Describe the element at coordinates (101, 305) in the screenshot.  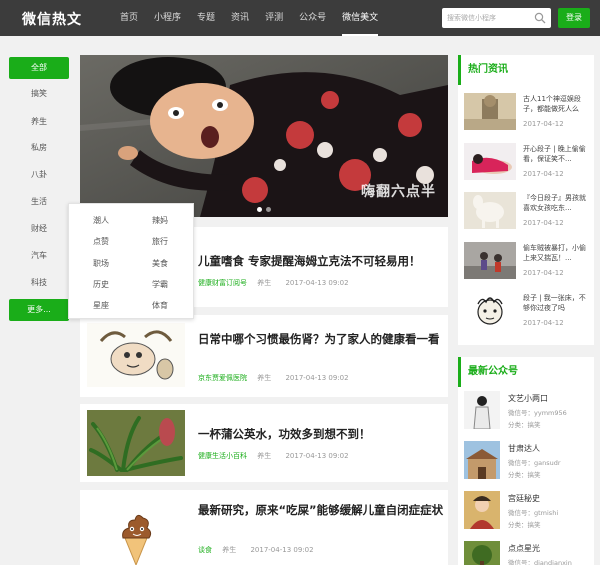
I see `dropdown-item-horoscope: 星座` at that location.